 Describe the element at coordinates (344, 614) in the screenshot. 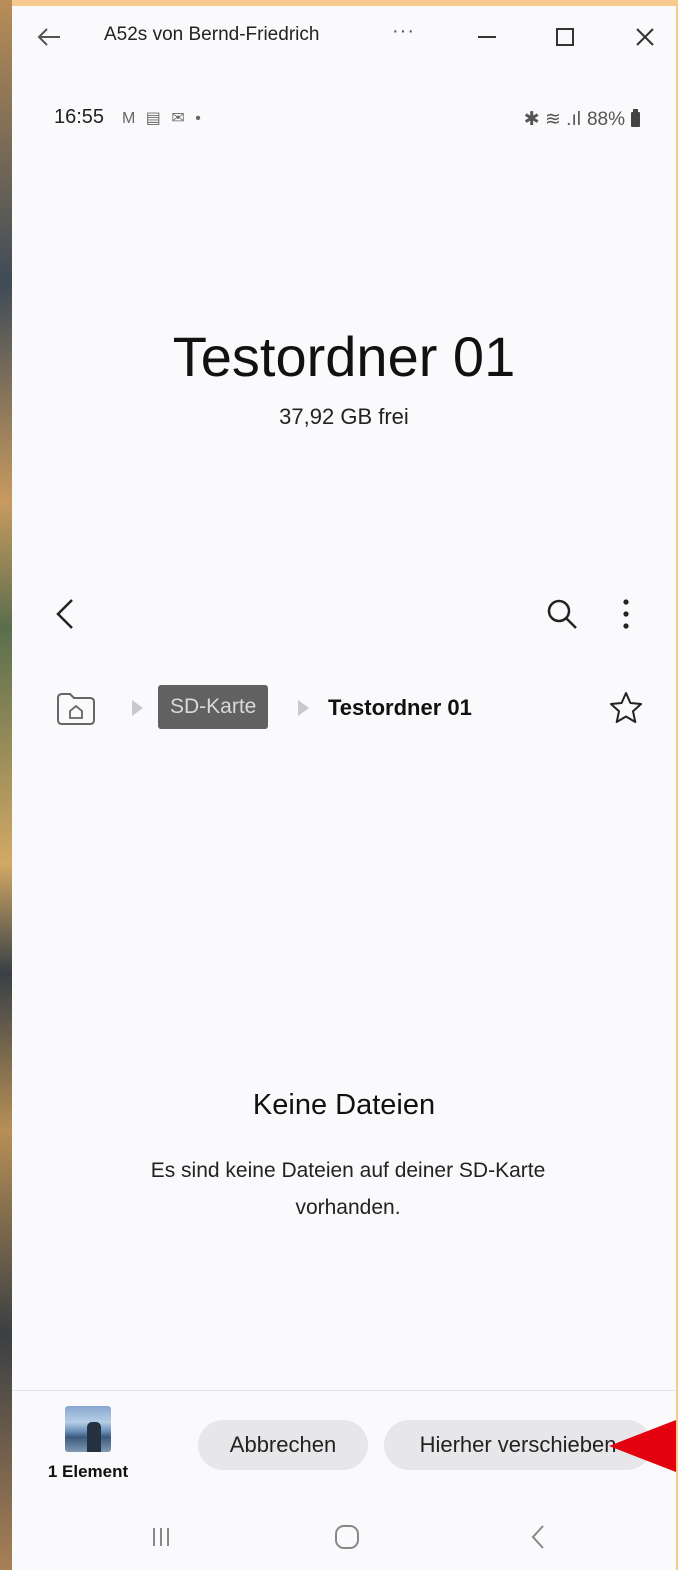

I see `folder-toolbar` at that location.